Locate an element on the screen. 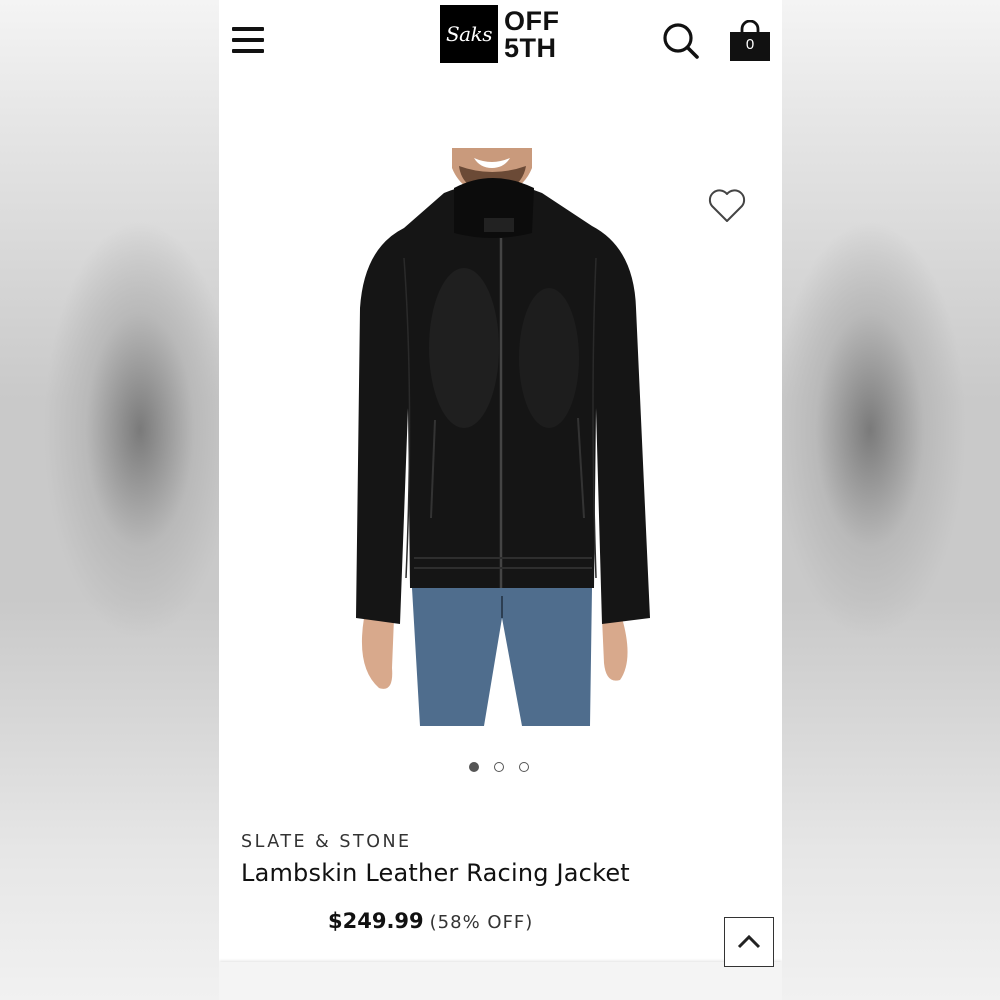  price-row: $249.99 (58% OFF) is located at coordinates (430, 921).